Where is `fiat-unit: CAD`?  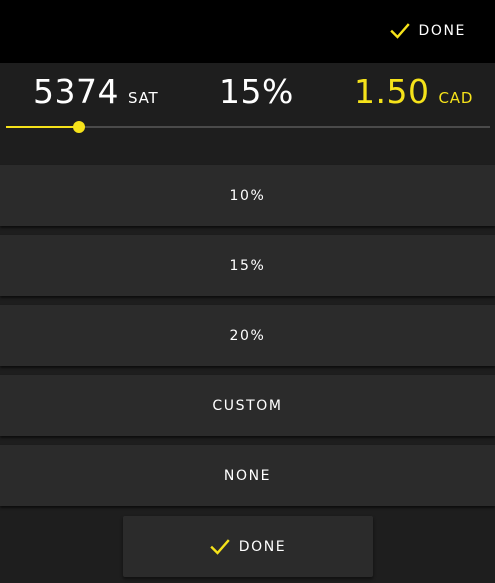 fiat-unit: CAD is located at coordinates (456, 98).